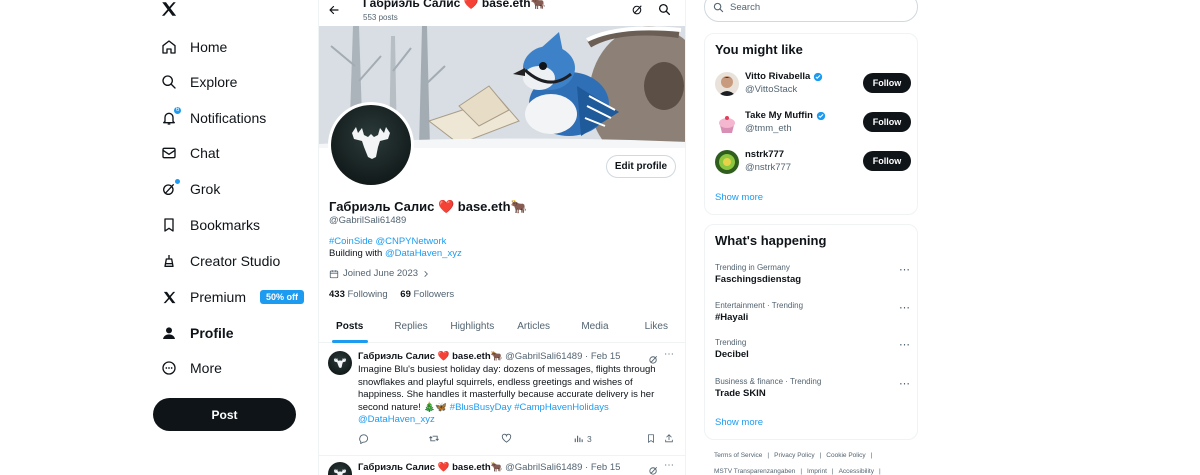  What do you see at coordinates (210, 225) in the screenshot?
I see `nav-item-bookmarks: Bookmarks` at bounding box center [210, 225].